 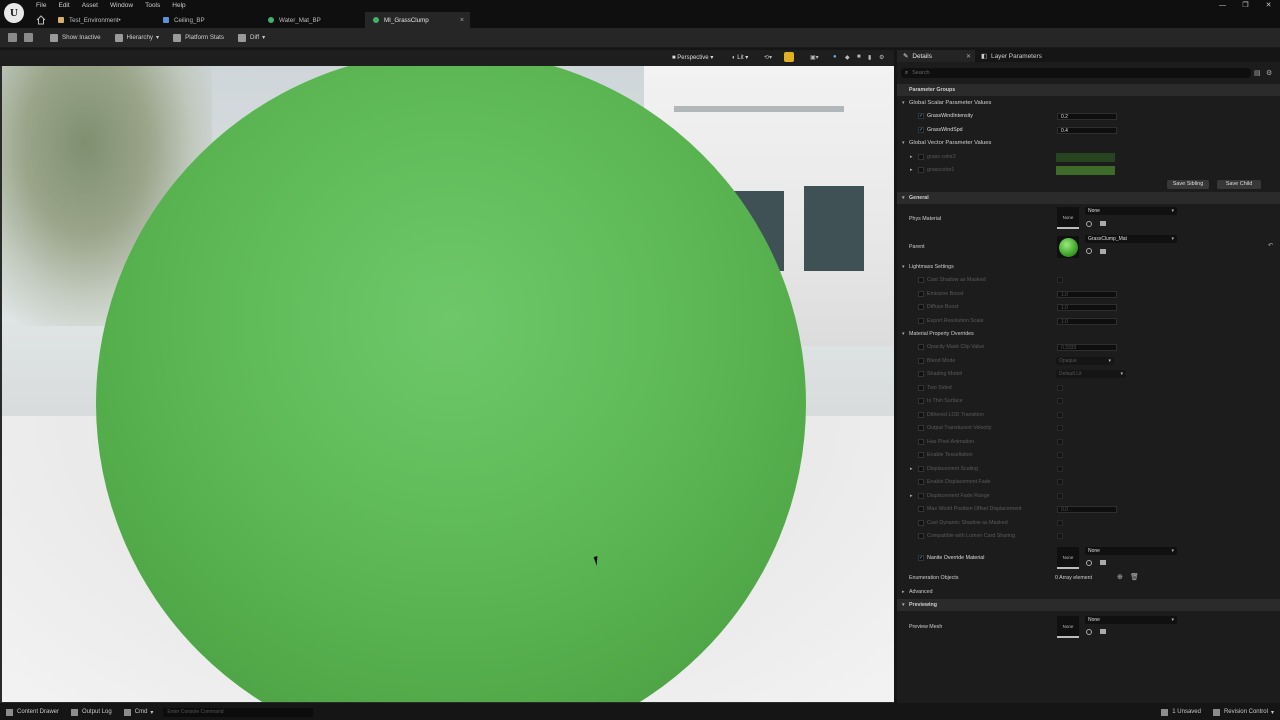 I want to click on unsaved-button: 1 Unsaved, so click(x=1181, y=712).